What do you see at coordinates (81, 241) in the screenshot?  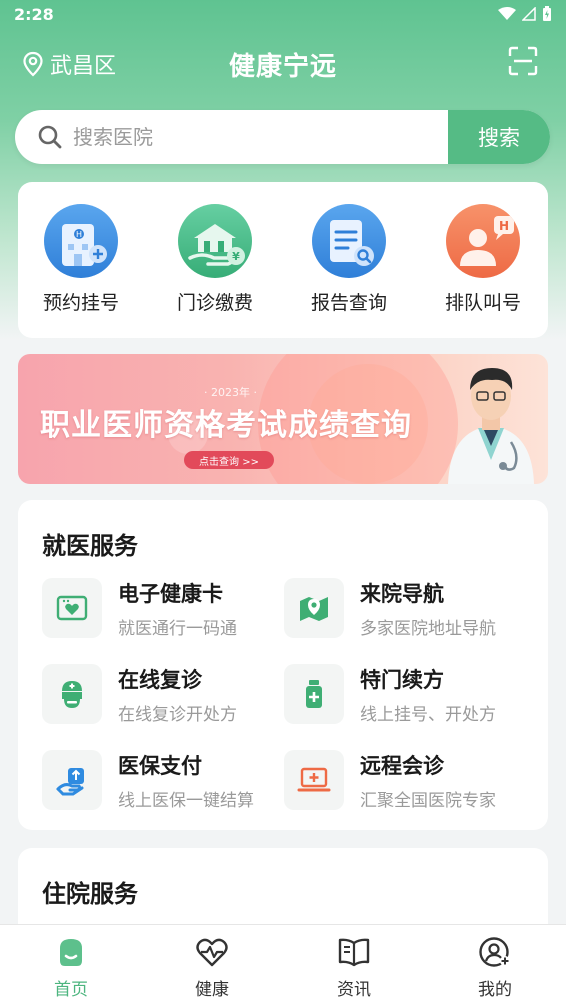 I see `hospital-building-icon: H` at bounding box center [81, 241].